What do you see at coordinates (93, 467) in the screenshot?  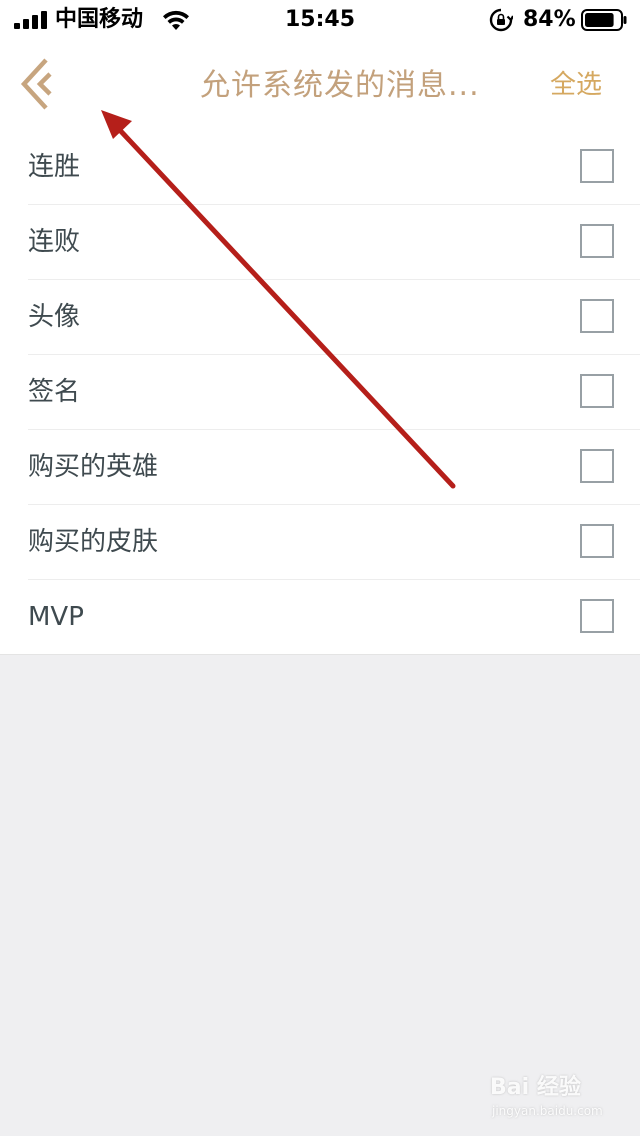 I see `list-item-label: 购买的英雄` at bounding box center [93, 467].